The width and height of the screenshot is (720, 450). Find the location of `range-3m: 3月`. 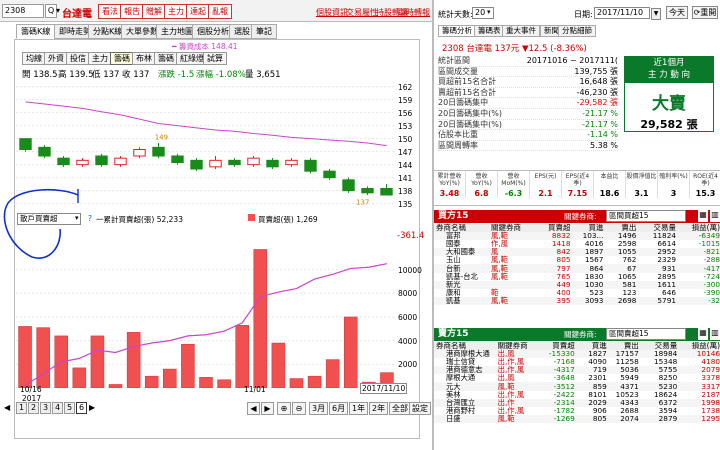

range-3m: 3月 is located at coordinates (319, 408).